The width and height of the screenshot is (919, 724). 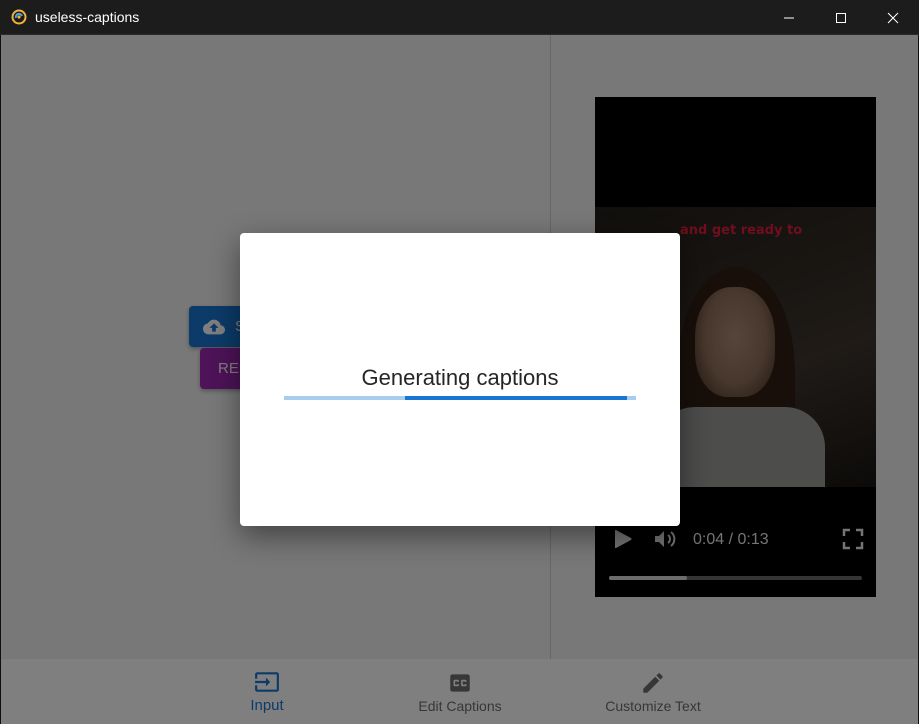 I want to click on dialog-title: Generating captions, so click(x=460, y=377).